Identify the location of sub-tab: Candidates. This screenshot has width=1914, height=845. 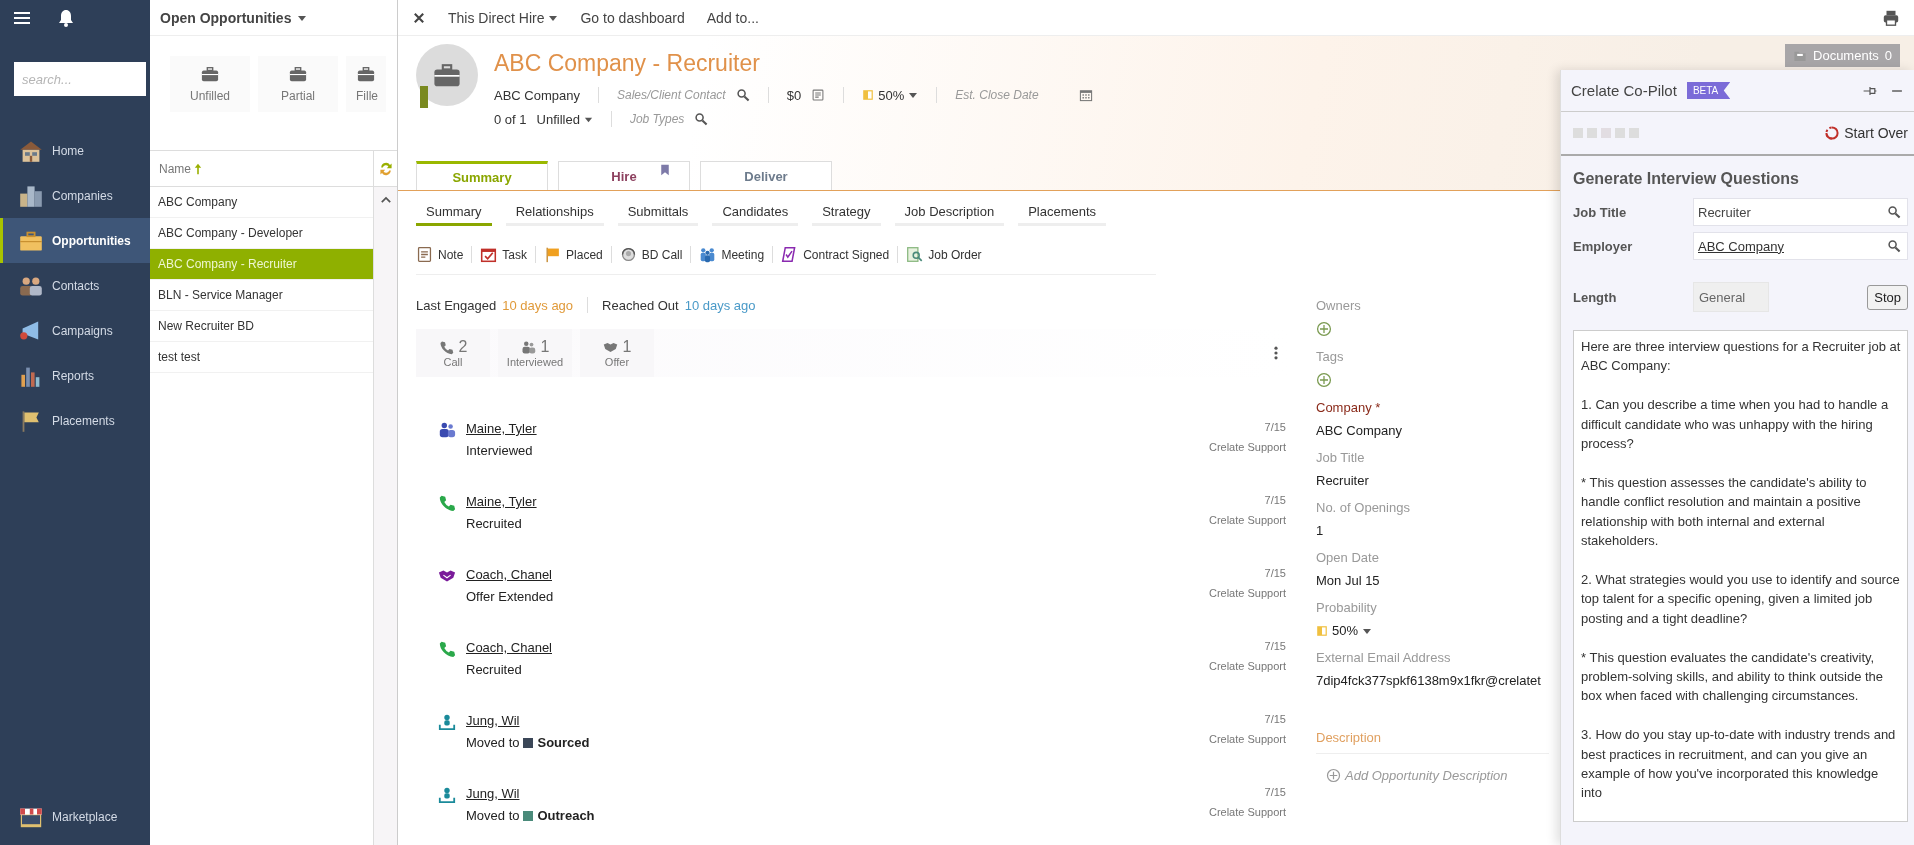
(755, 213).